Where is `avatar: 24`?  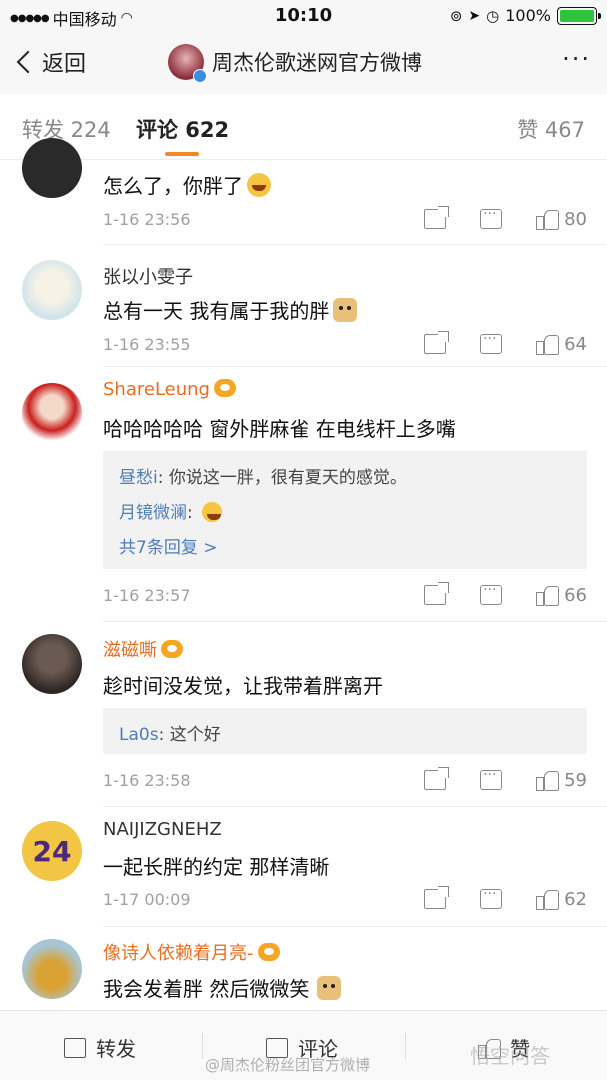
avatar: 24 is located at coordinates (52, 851).